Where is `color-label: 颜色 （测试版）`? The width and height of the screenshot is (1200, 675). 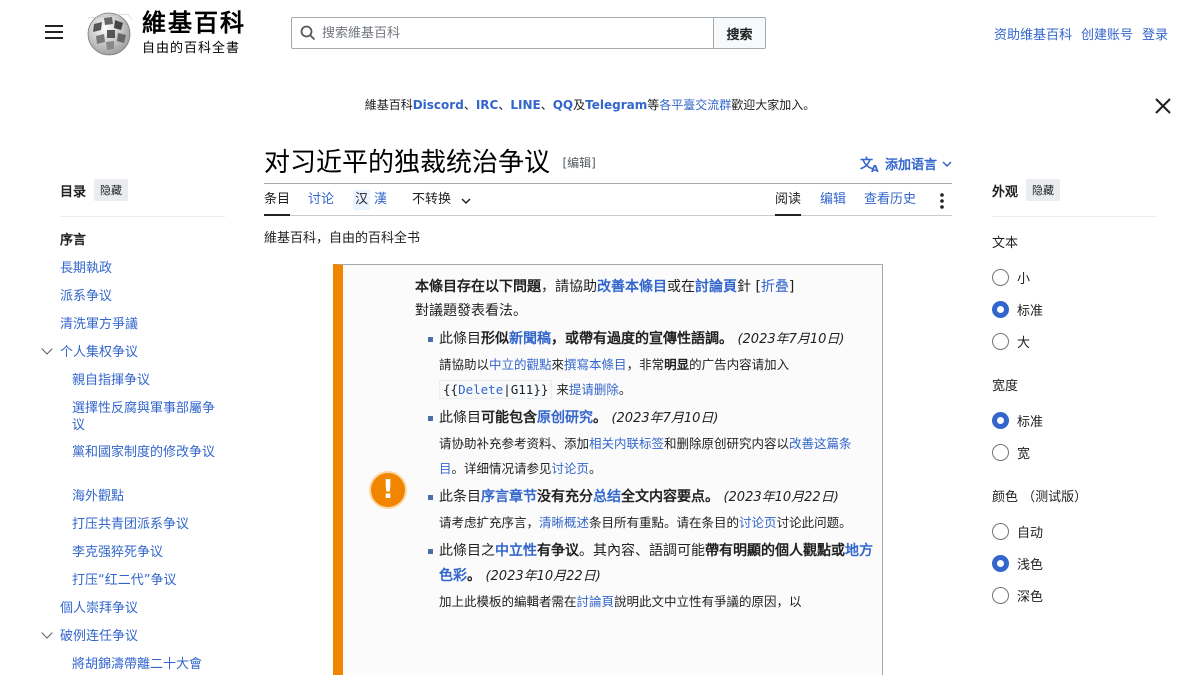
color-label: 颜色 （测试版） is located at coordinates (1040, 497).